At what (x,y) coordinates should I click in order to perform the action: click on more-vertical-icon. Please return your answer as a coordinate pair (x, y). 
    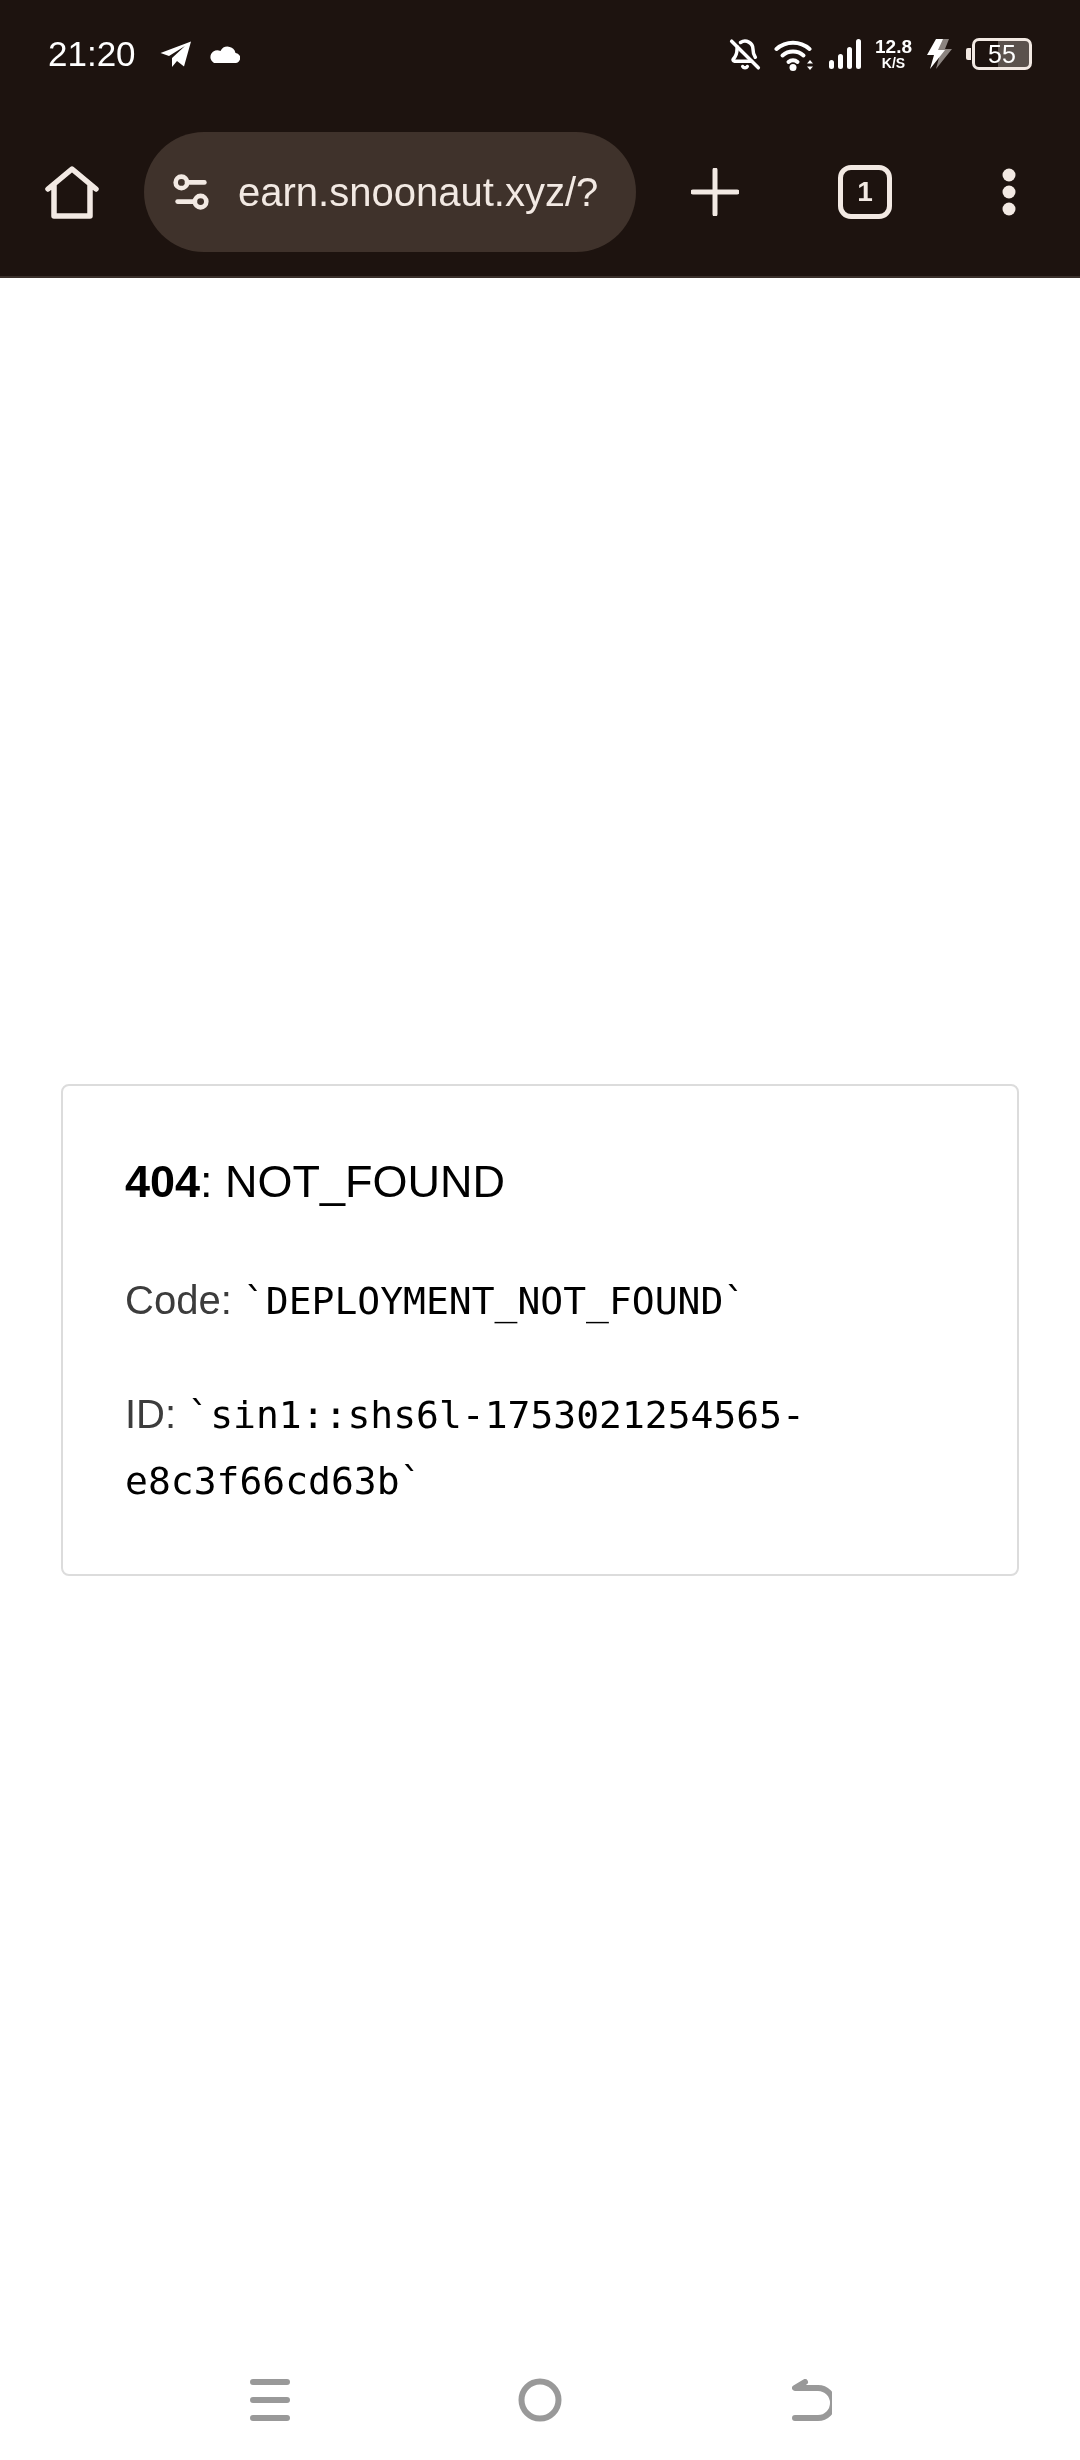
    Looking at the image, I should click on (1009, 192).